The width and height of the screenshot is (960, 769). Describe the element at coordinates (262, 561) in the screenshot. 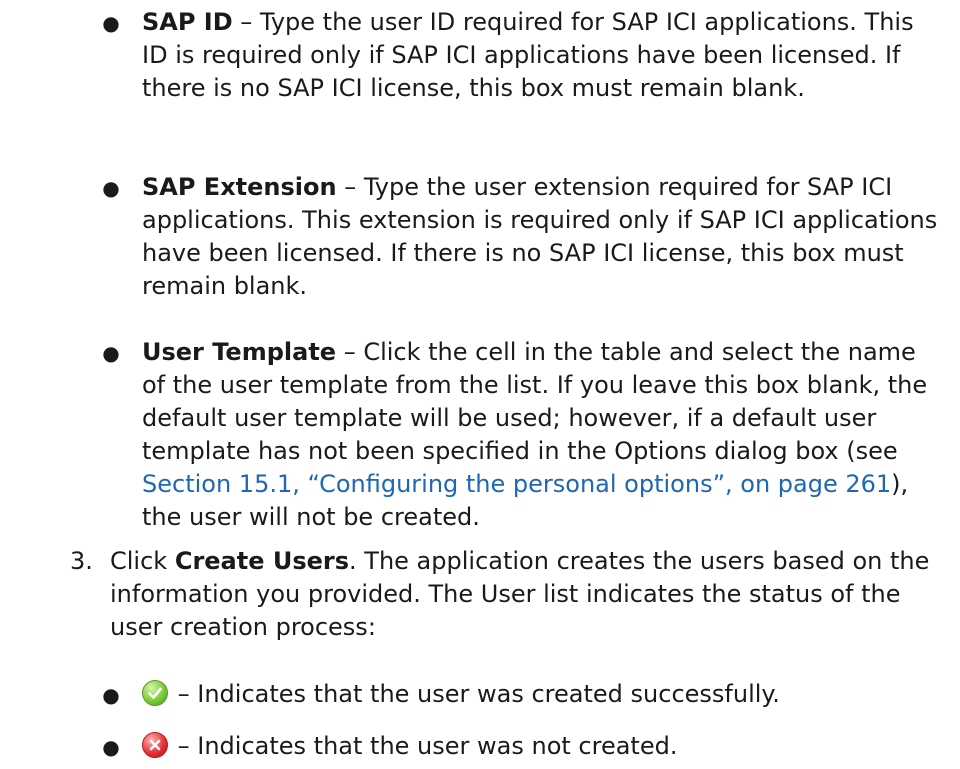

I see `action-create-users: Create Users` at that location.